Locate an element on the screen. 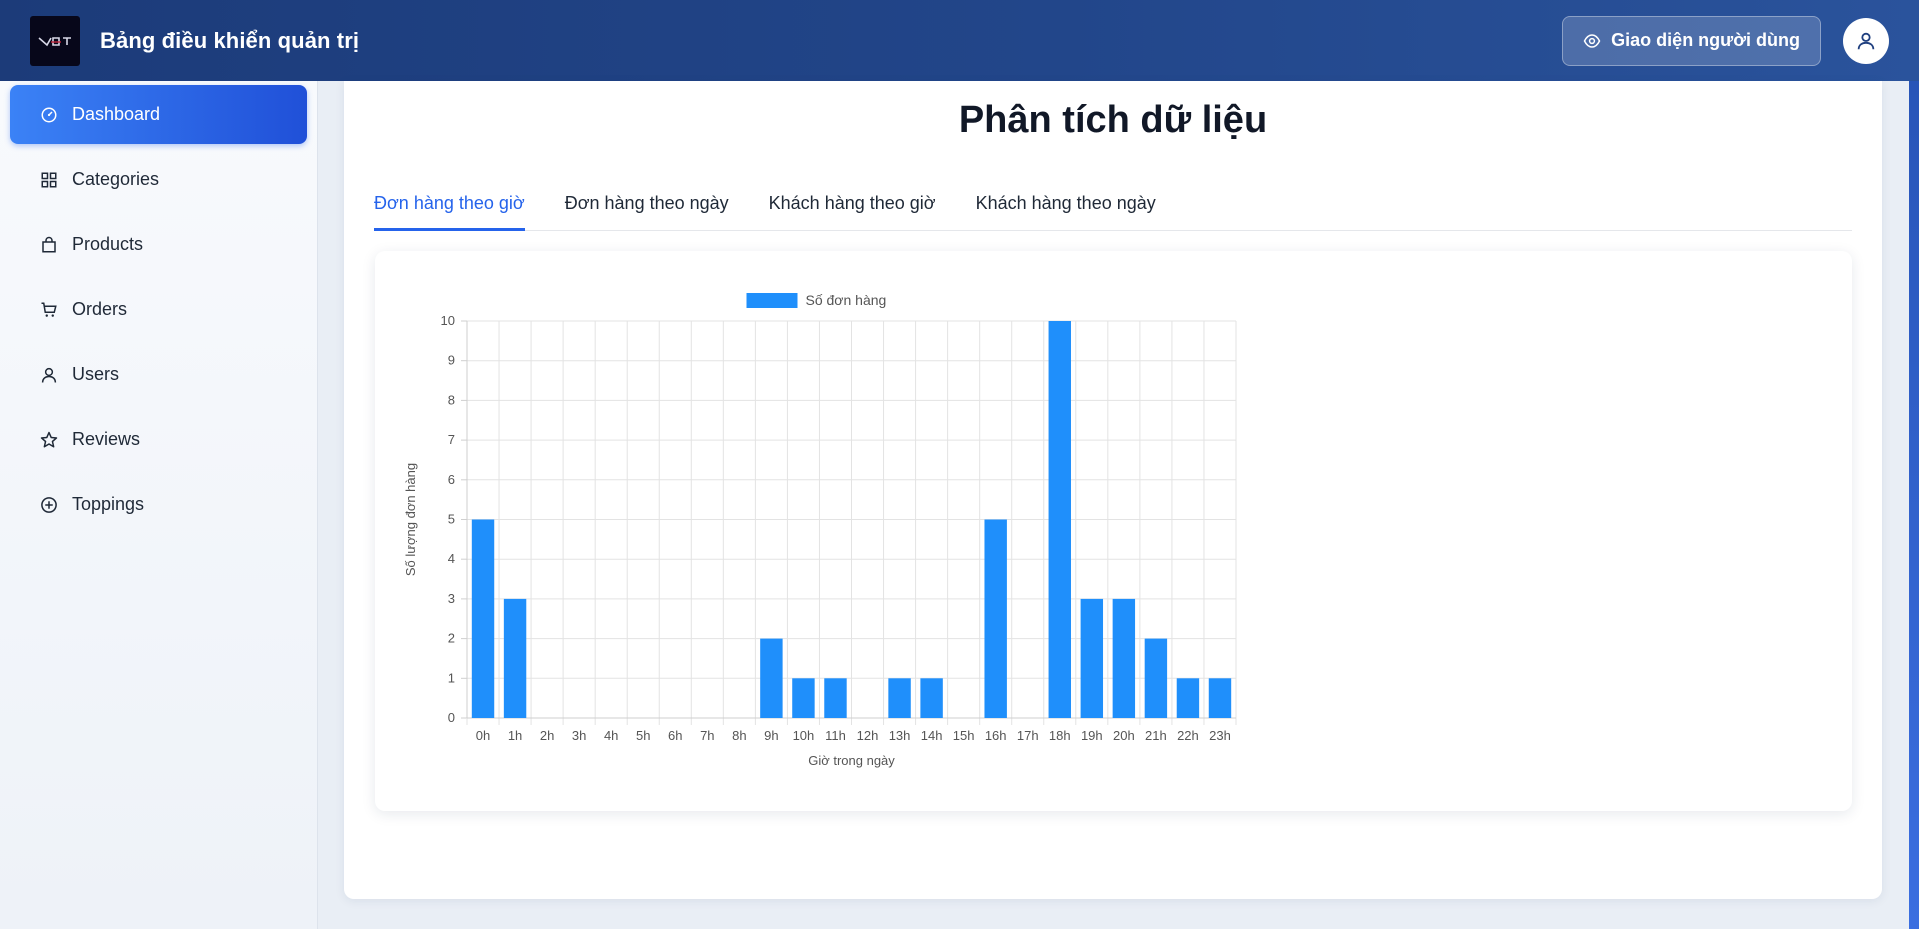 The width and height of the screenshot is (1919, 929). sidebar-item-label: Products is located at coordinates (108, 244).